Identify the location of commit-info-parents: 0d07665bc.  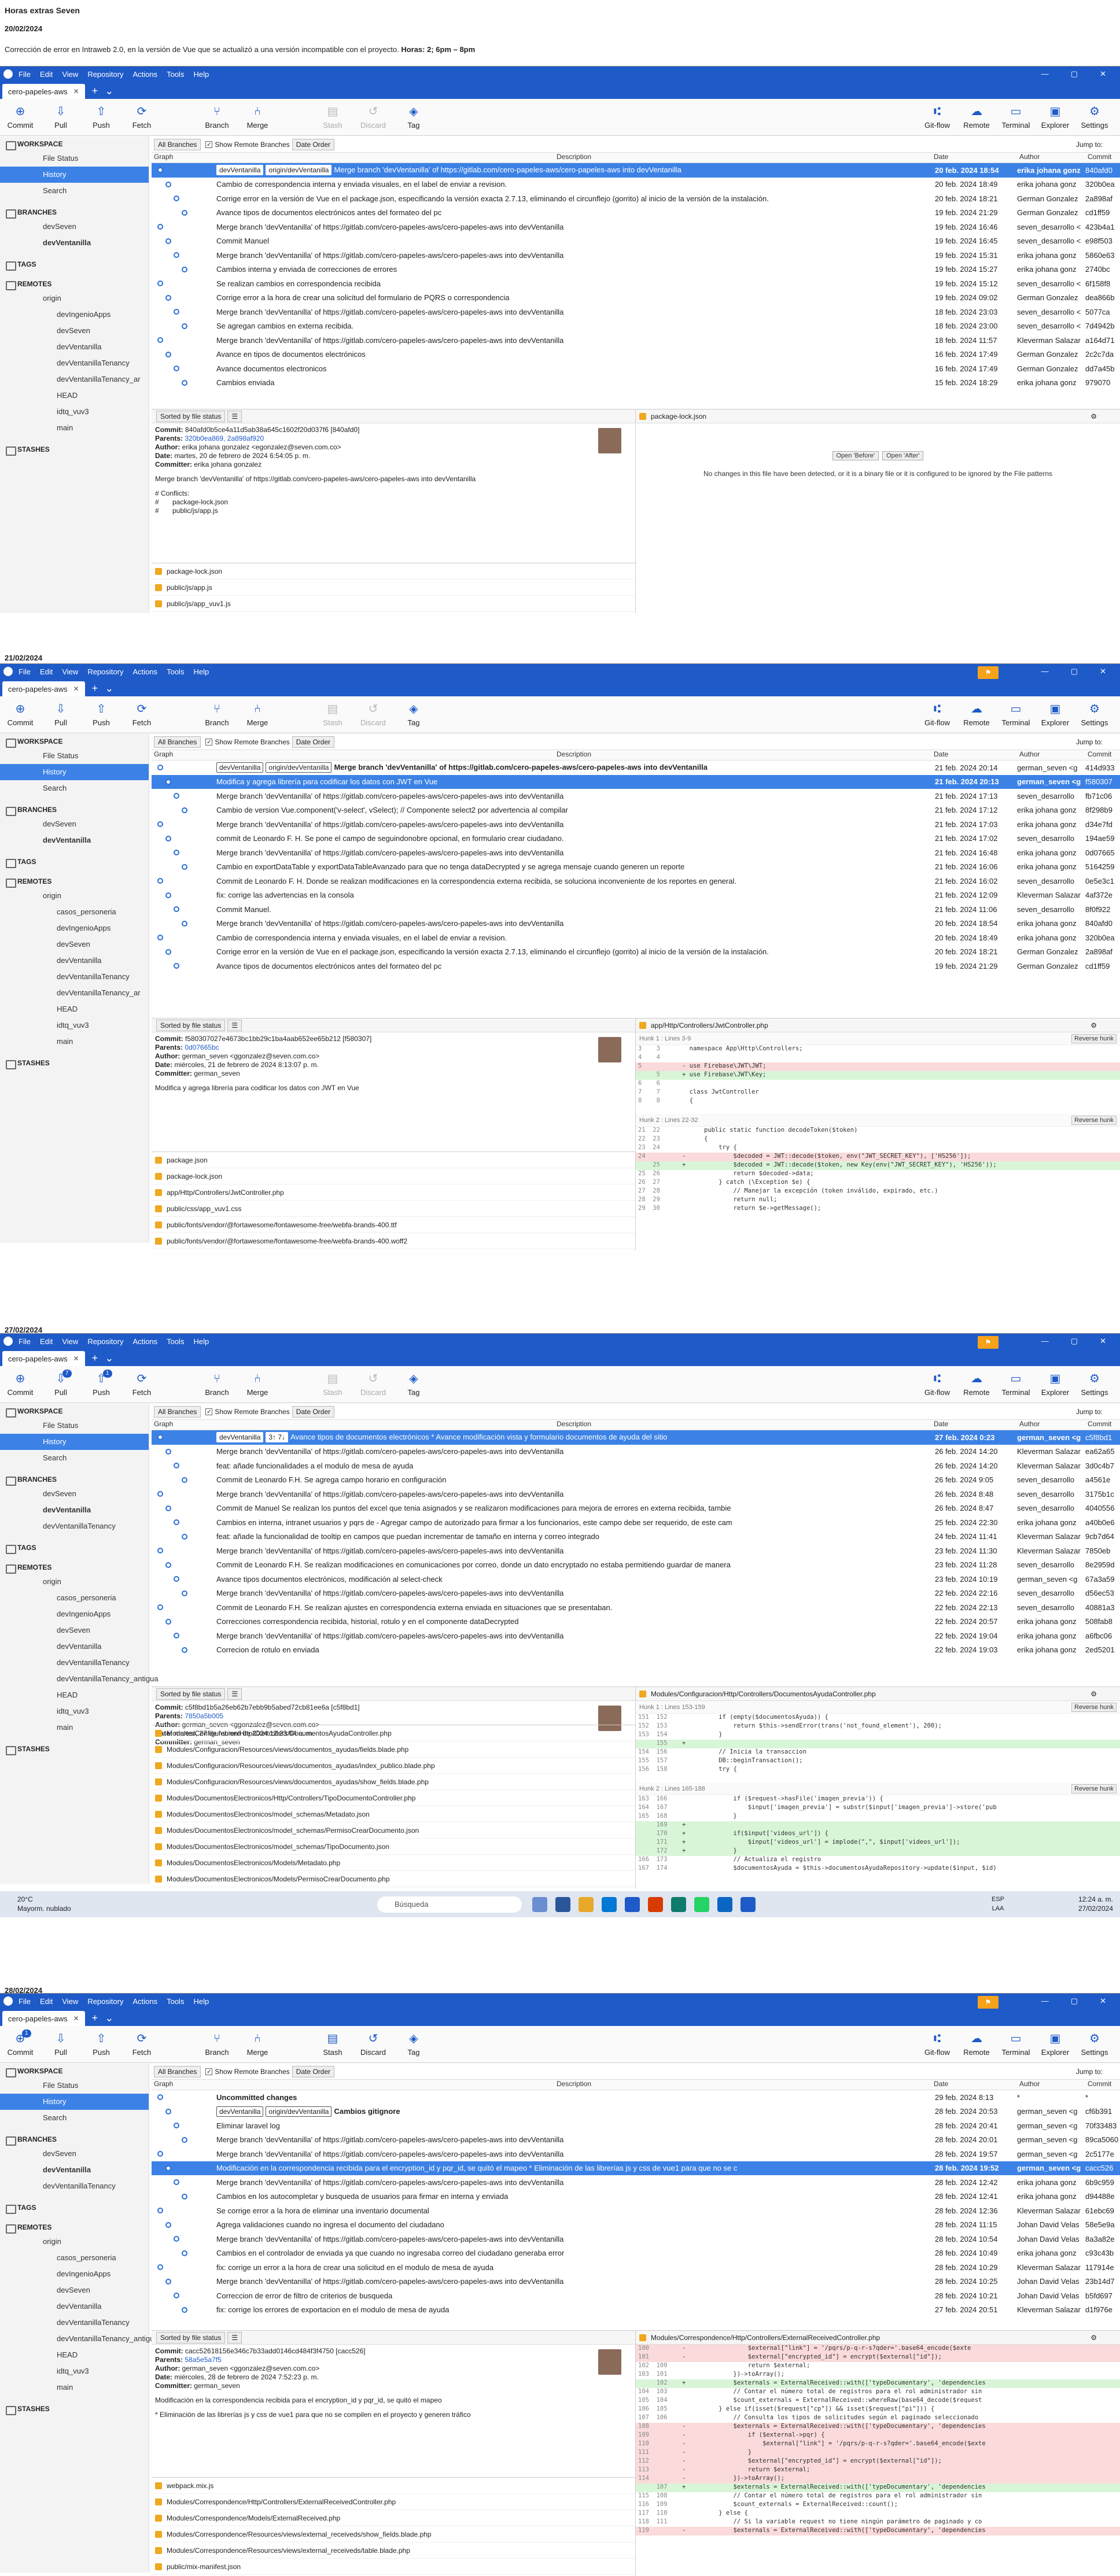
(202, 1047).